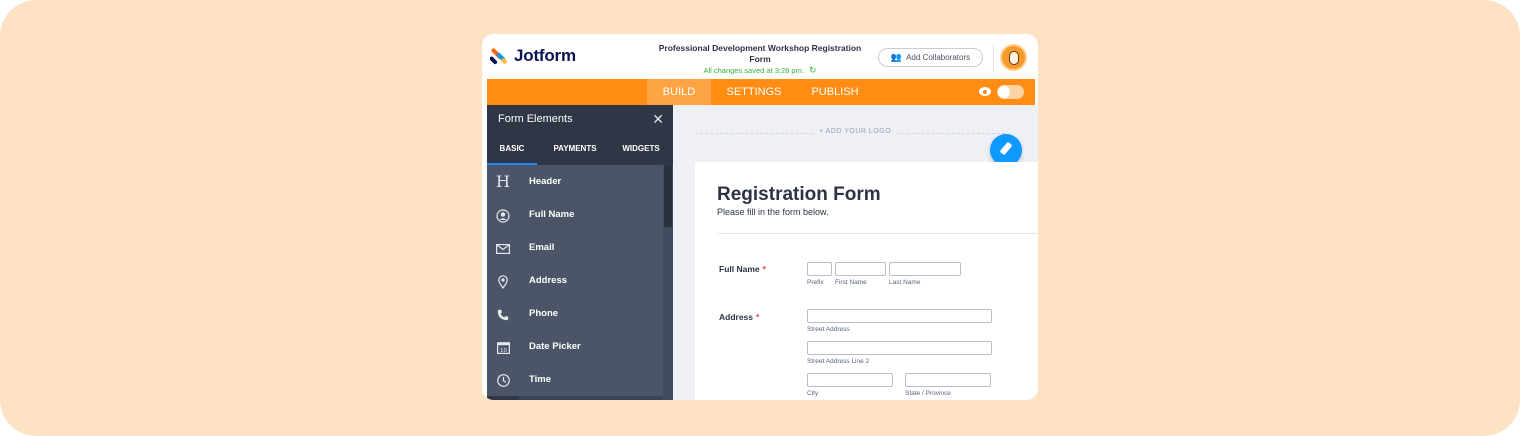 The image size is (1520, 436). I want to click on state-input, so click(948, 380).